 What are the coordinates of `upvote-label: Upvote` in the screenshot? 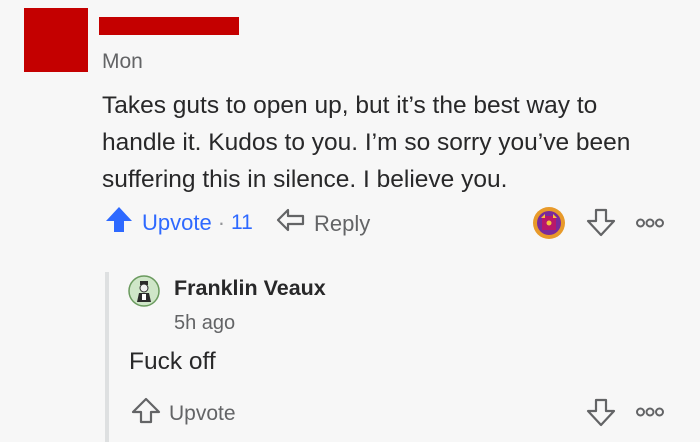 It's located at (177, 222).